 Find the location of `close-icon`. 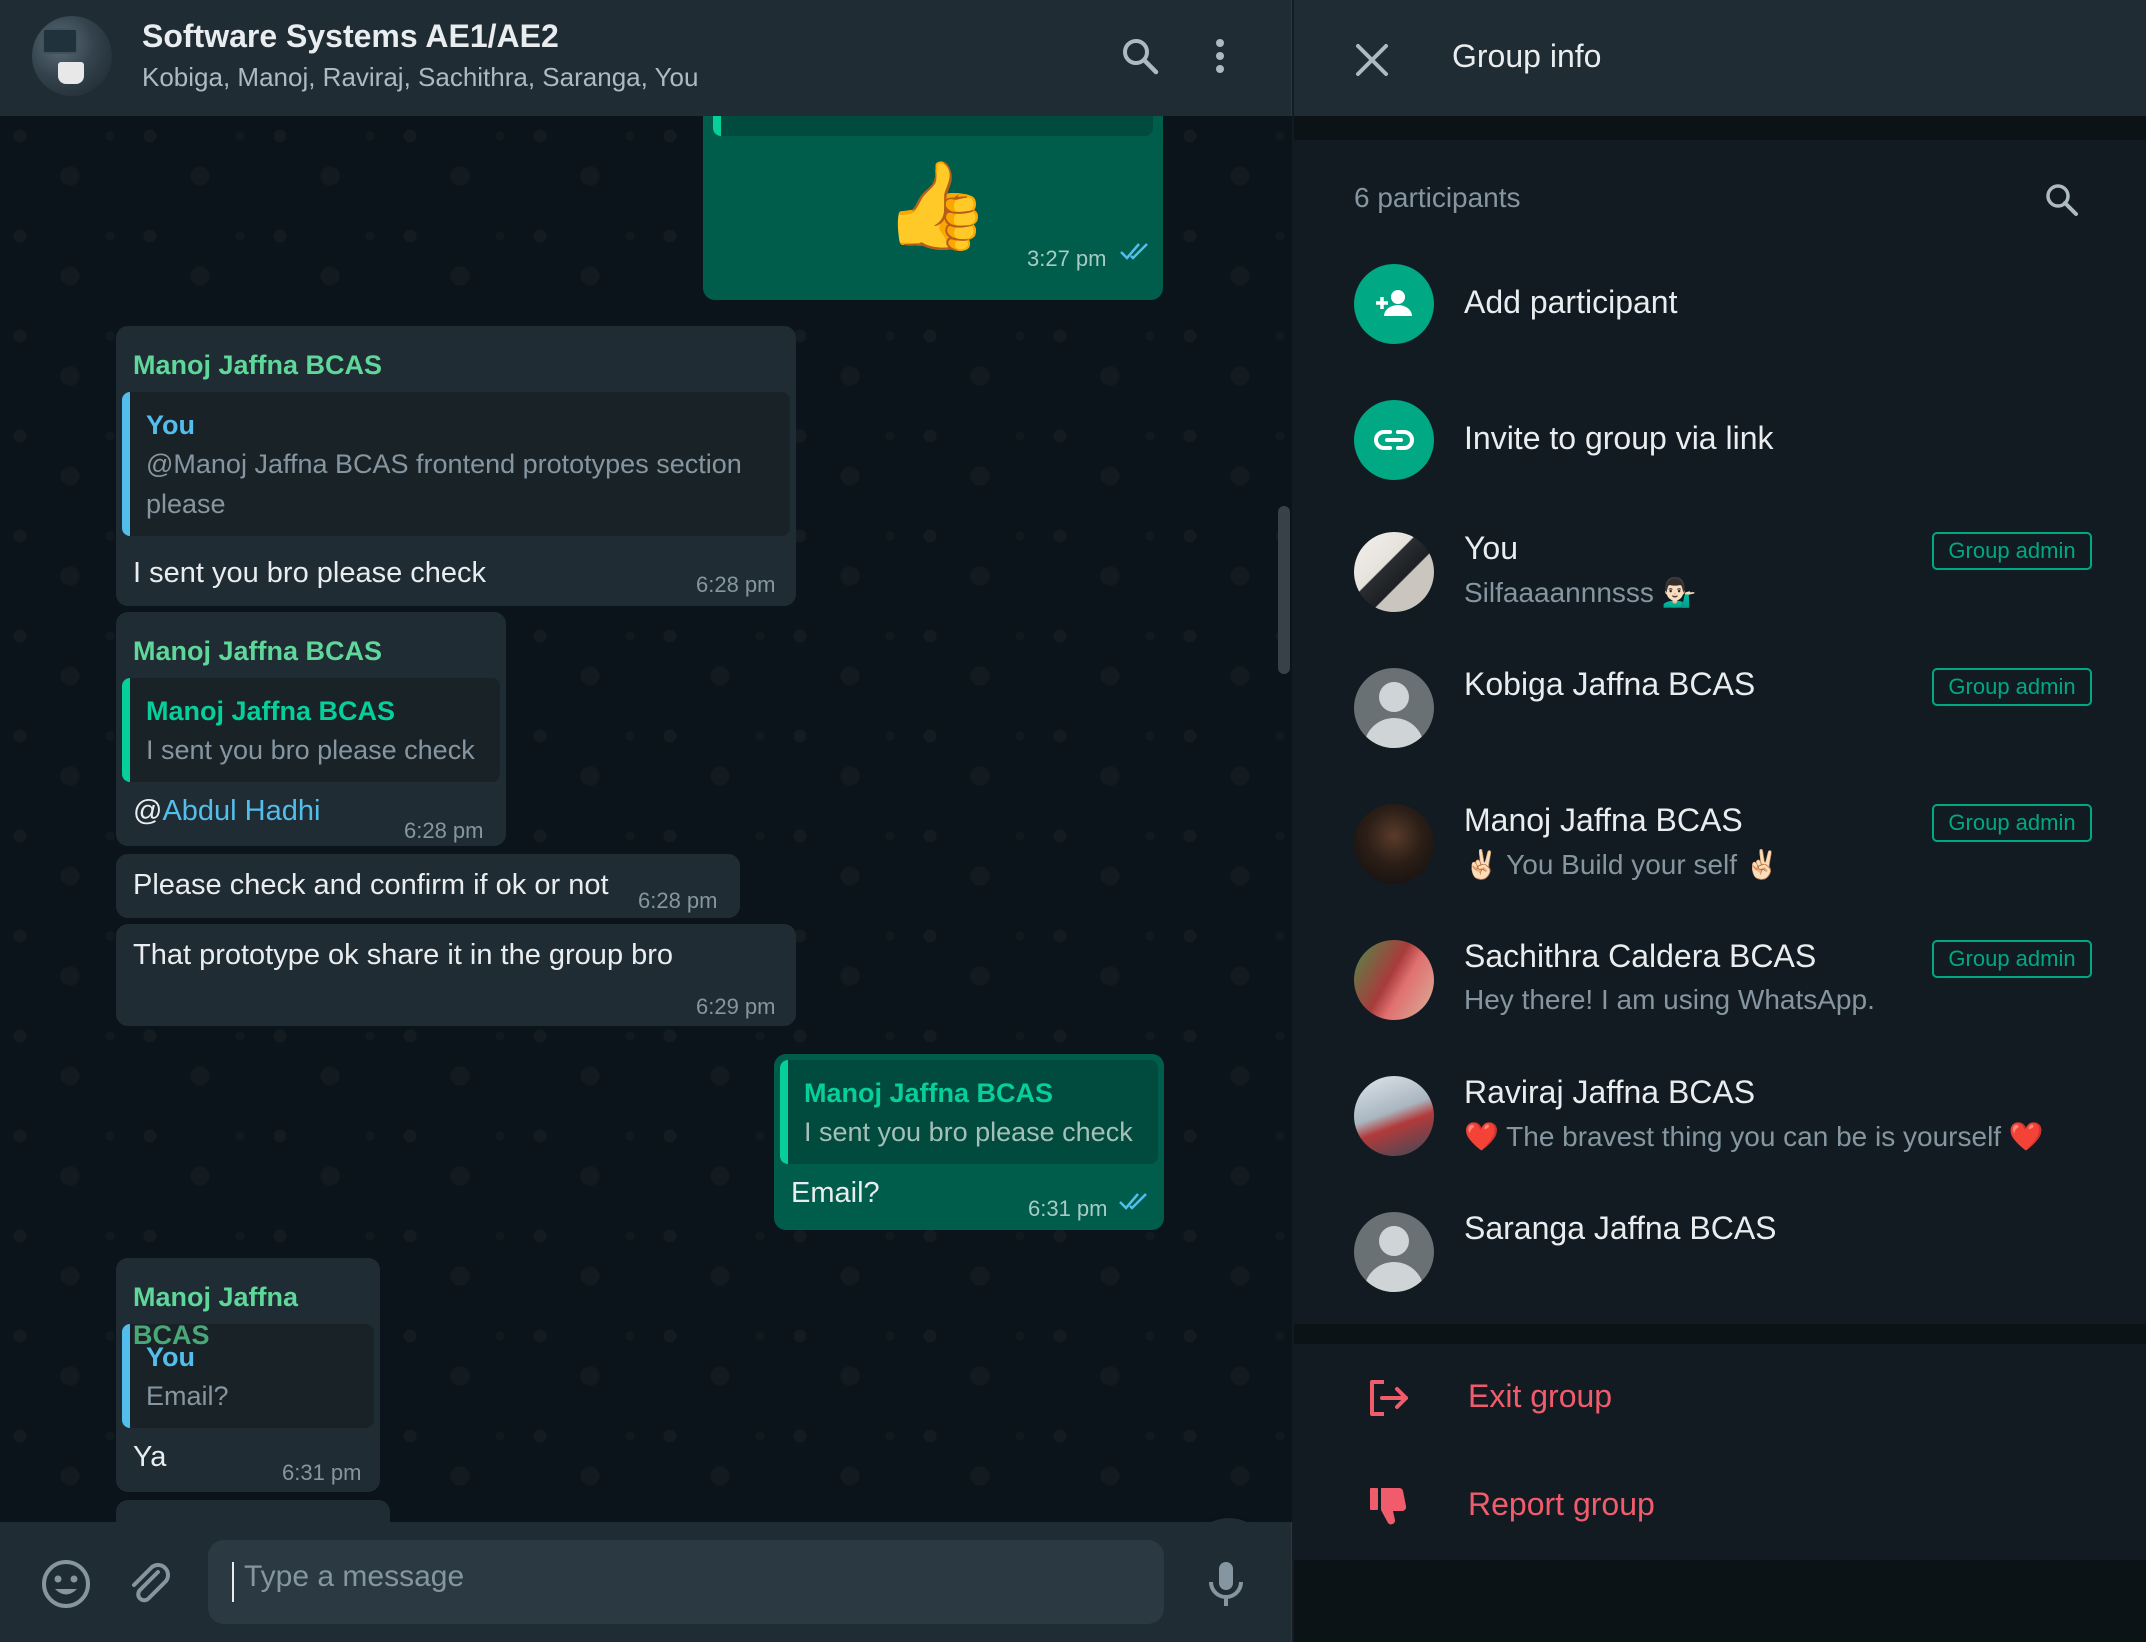

close-icon is located at coordinates (1372, 60).